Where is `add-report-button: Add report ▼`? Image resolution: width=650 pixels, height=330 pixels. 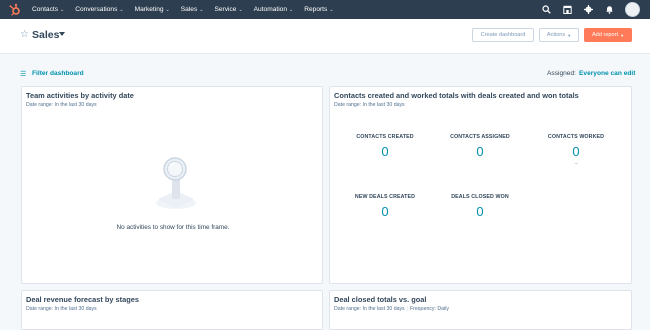 add-report-button: Add report ▼ is located at coordinates (608, 35).